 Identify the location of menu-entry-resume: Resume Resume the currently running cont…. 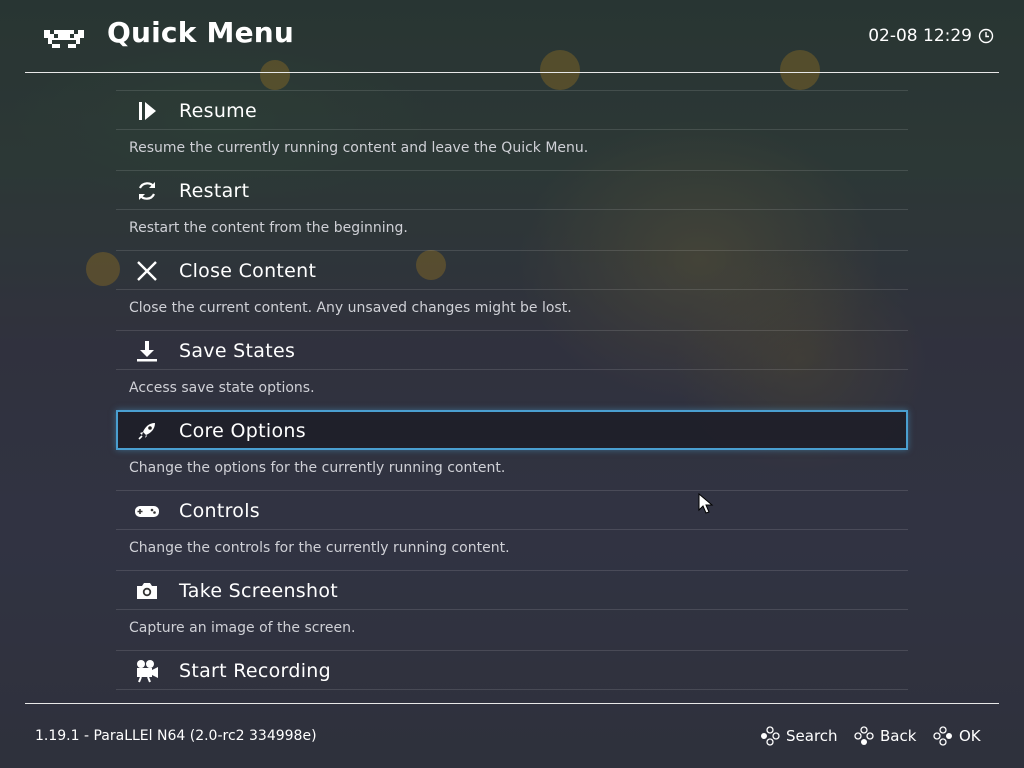
(512, 130).